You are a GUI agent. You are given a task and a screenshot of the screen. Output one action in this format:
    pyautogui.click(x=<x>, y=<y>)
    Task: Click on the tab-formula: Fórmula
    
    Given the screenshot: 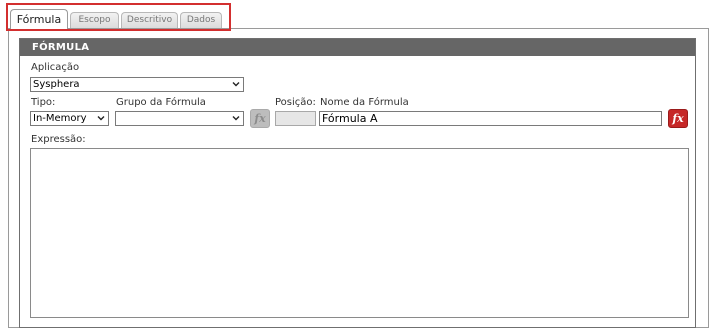 What is the action you would take?
    pyautogui.click(x=39, y=19)
    